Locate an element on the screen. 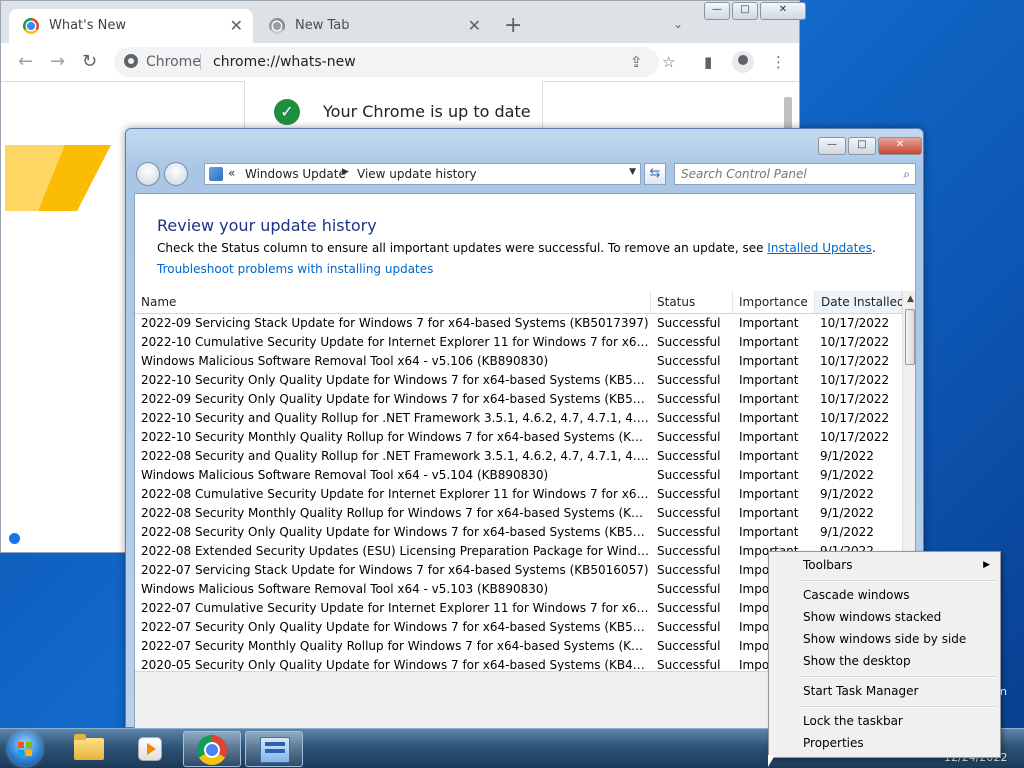 This screenshot has width=1024, height=768. menu-item-cascade-windows: Cascade windows is located at coordinates (856, 595).